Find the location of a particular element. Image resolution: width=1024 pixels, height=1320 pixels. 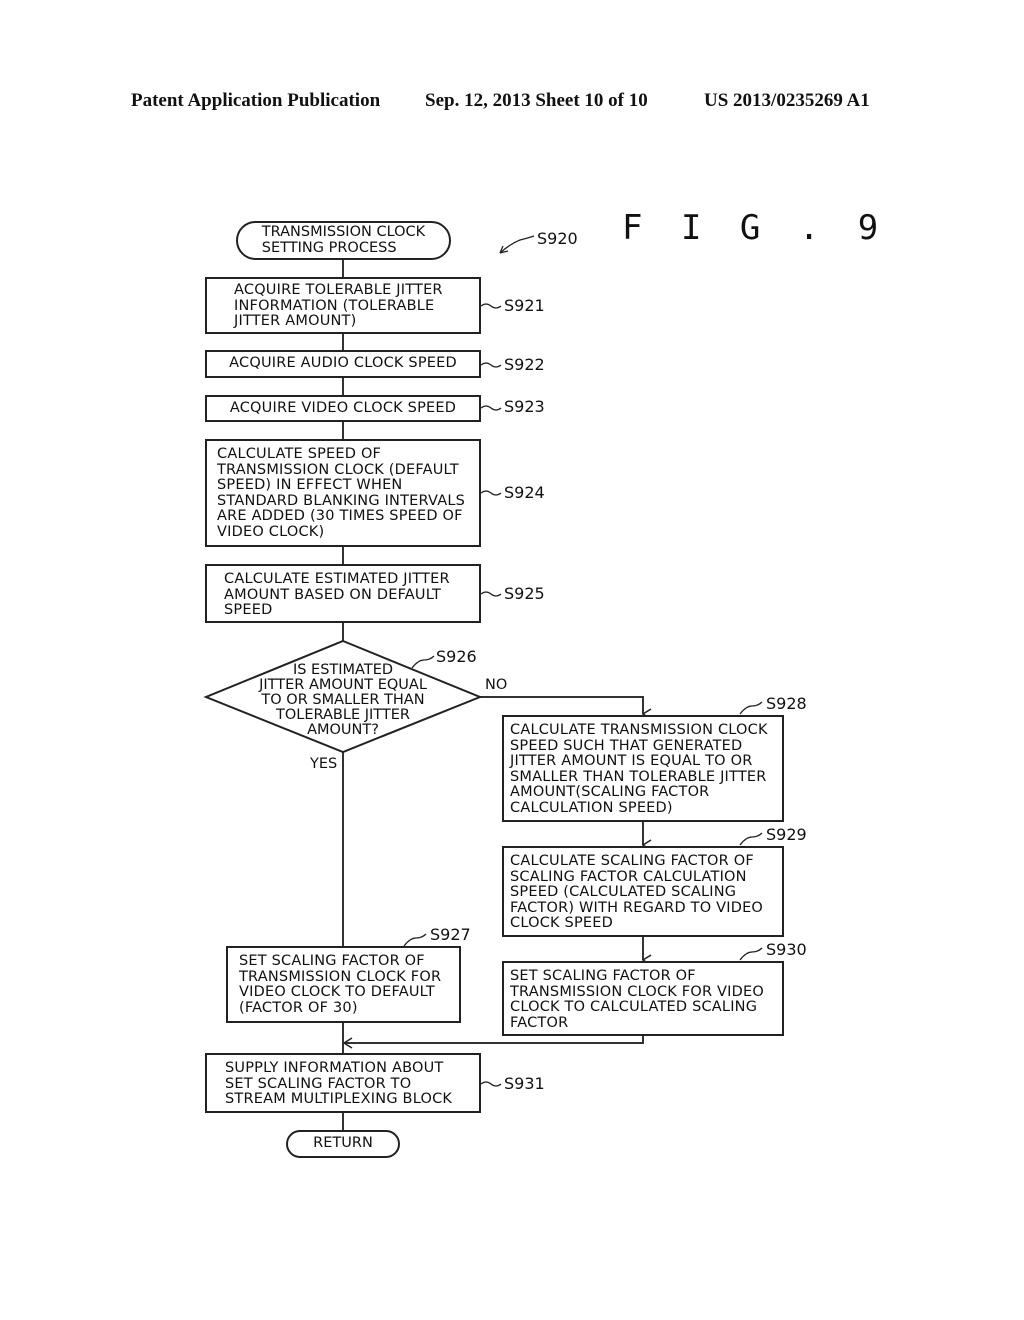

step-id-s924: S924 is located at coordinates (524, 492).